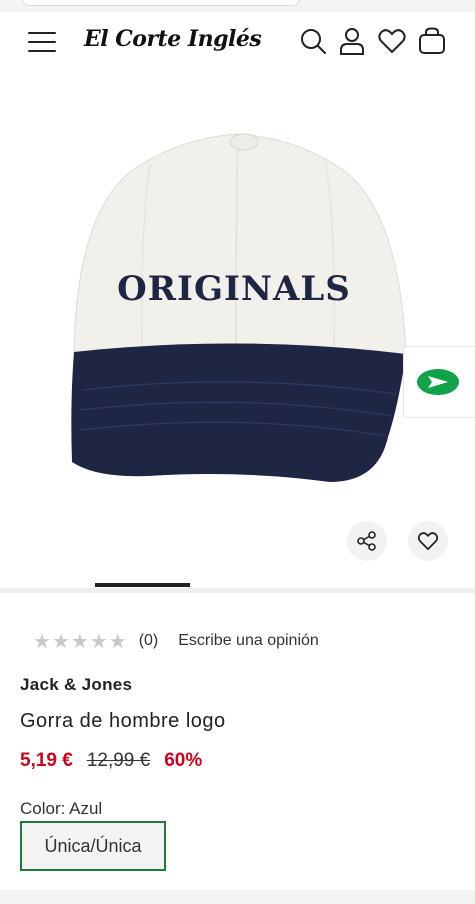  I want to click on review-count: (0), so click(148, 640).